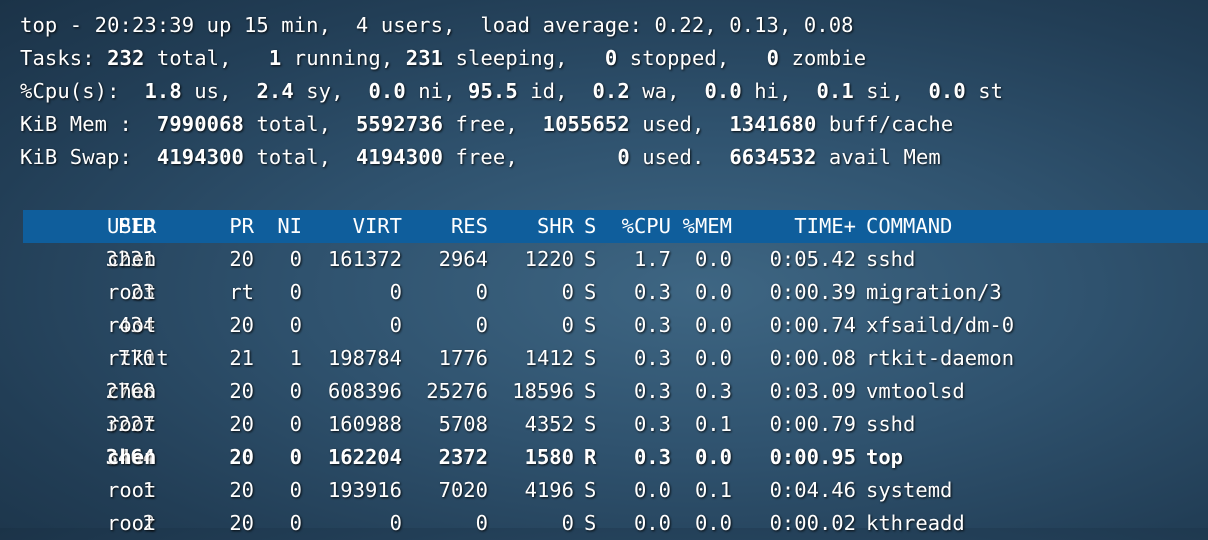 This screenshot has height=540, width=1208. I want to click on cell-shr: 1220, so click(549, 259).